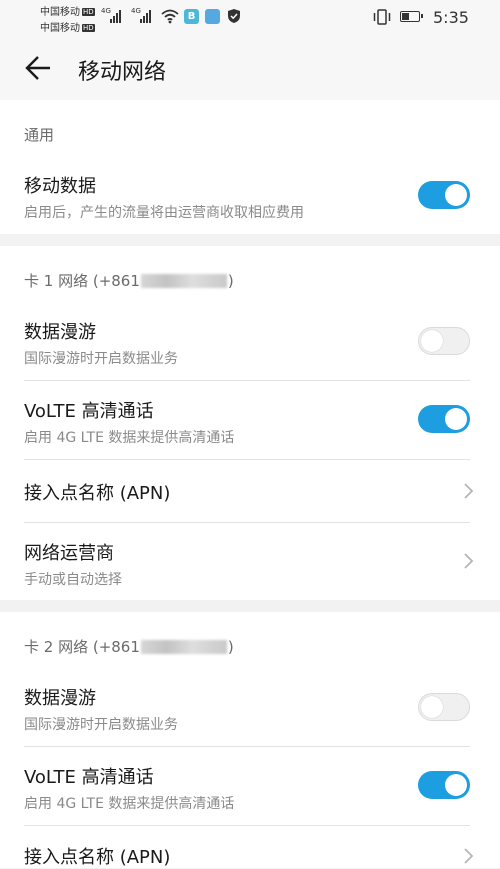  I want to click on app-icon, so click(212, 16).